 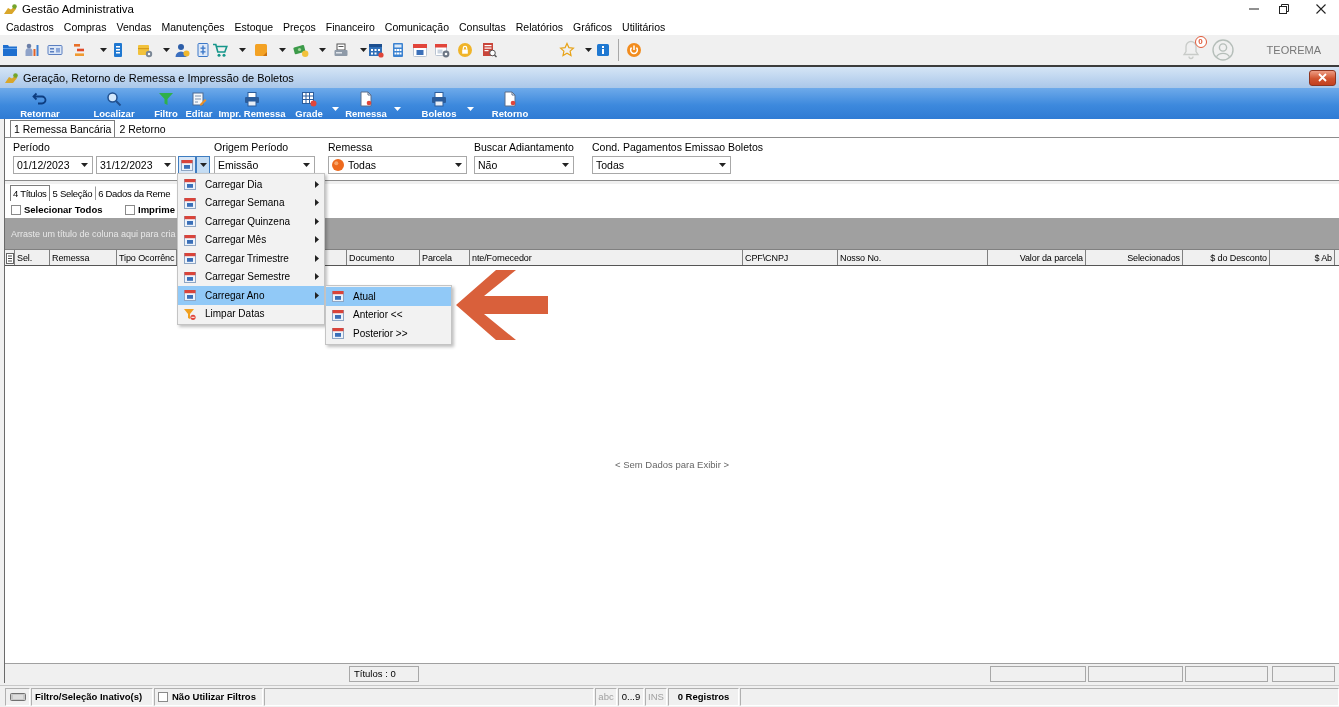 What do you see at coordinates (9, 257) in the screenshot?
I see `column-chooser-icon` at bounding box center [9, 257].